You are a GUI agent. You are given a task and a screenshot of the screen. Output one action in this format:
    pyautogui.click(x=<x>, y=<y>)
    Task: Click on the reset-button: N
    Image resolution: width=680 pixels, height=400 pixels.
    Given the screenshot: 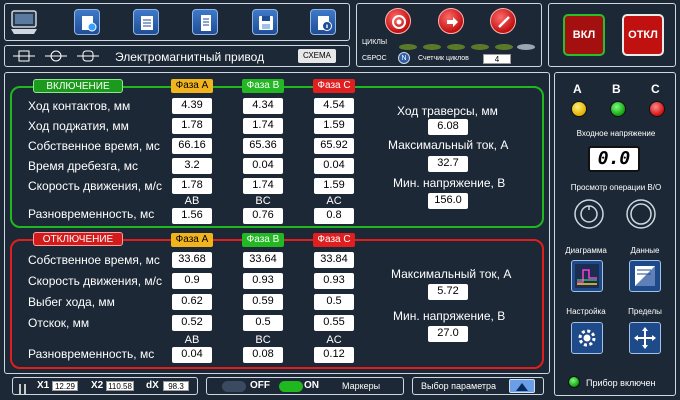 What is the action you would take?
    pyautogui.click(x=404, y=58)
    